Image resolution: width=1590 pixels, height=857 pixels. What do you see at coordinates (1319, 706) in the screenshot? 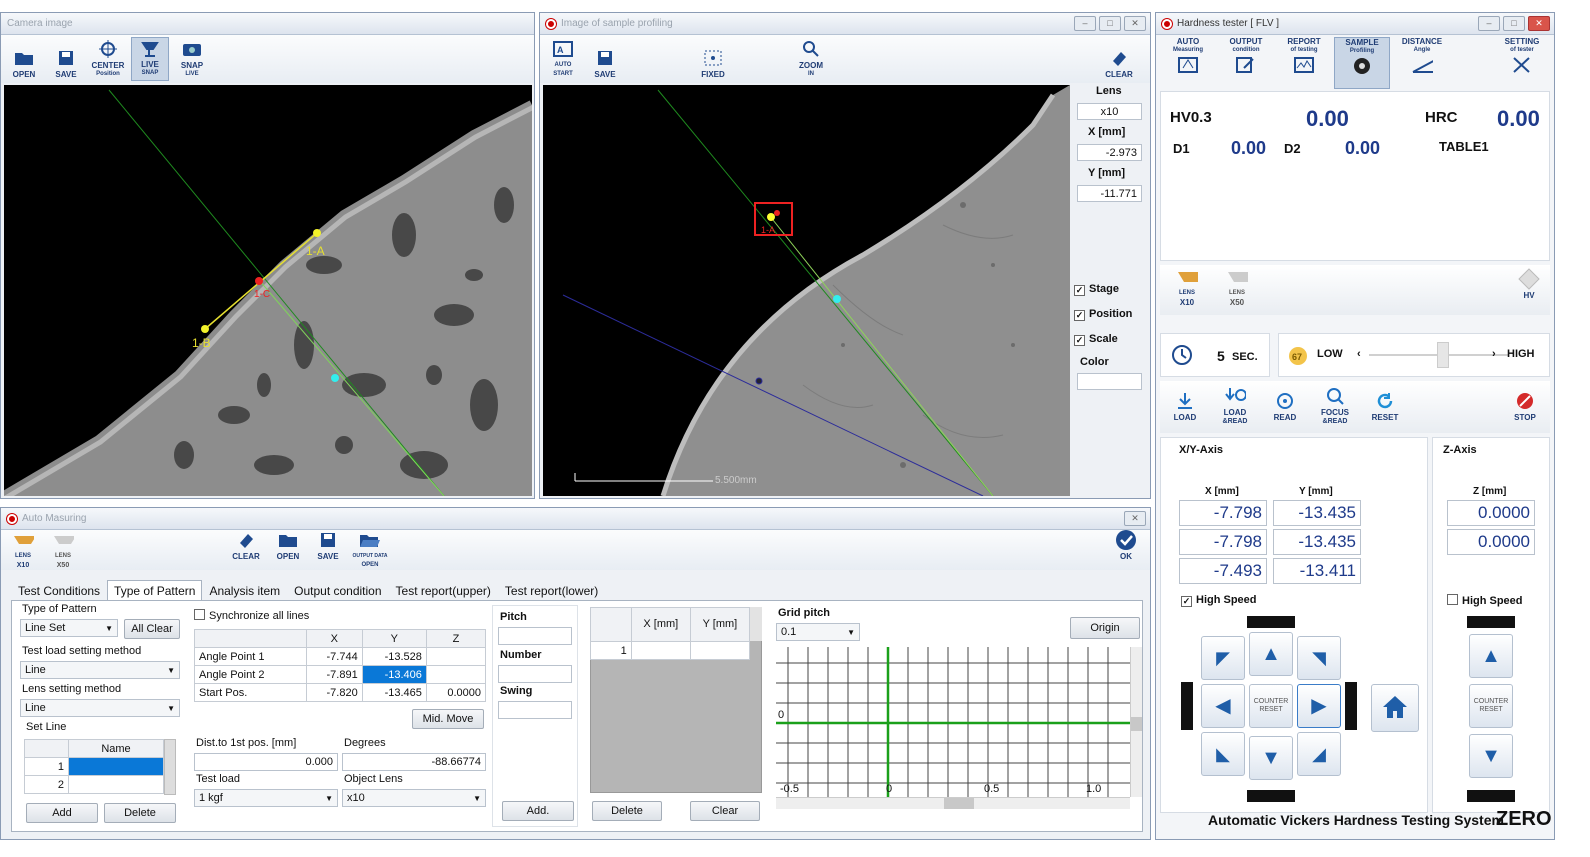
I see `move-right-button: ▶` at bounding box center [1319, 706].